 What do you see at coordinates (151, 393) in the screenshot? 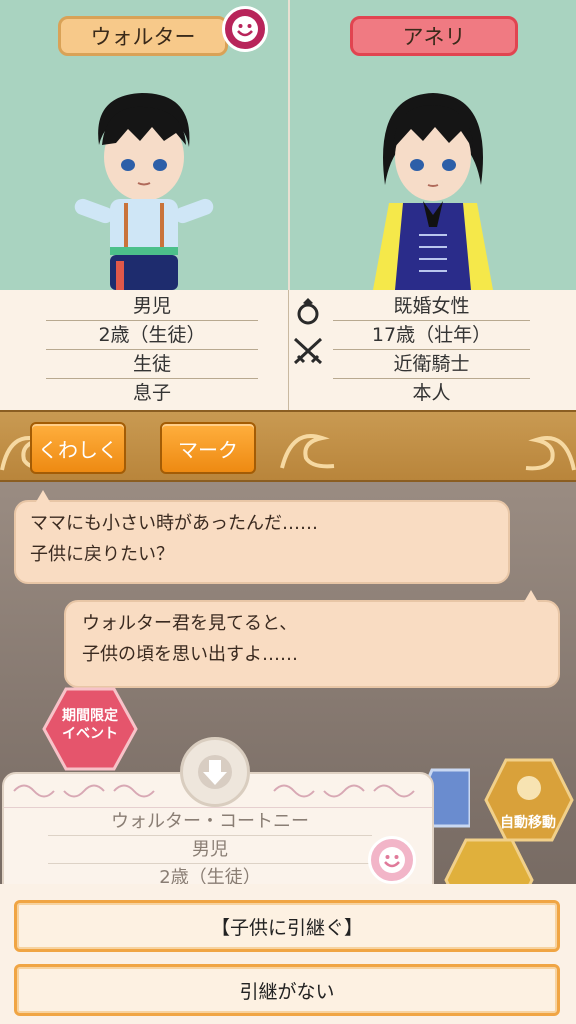
I see `left-profile-relation: 息子` at bounding box center [151, 393].